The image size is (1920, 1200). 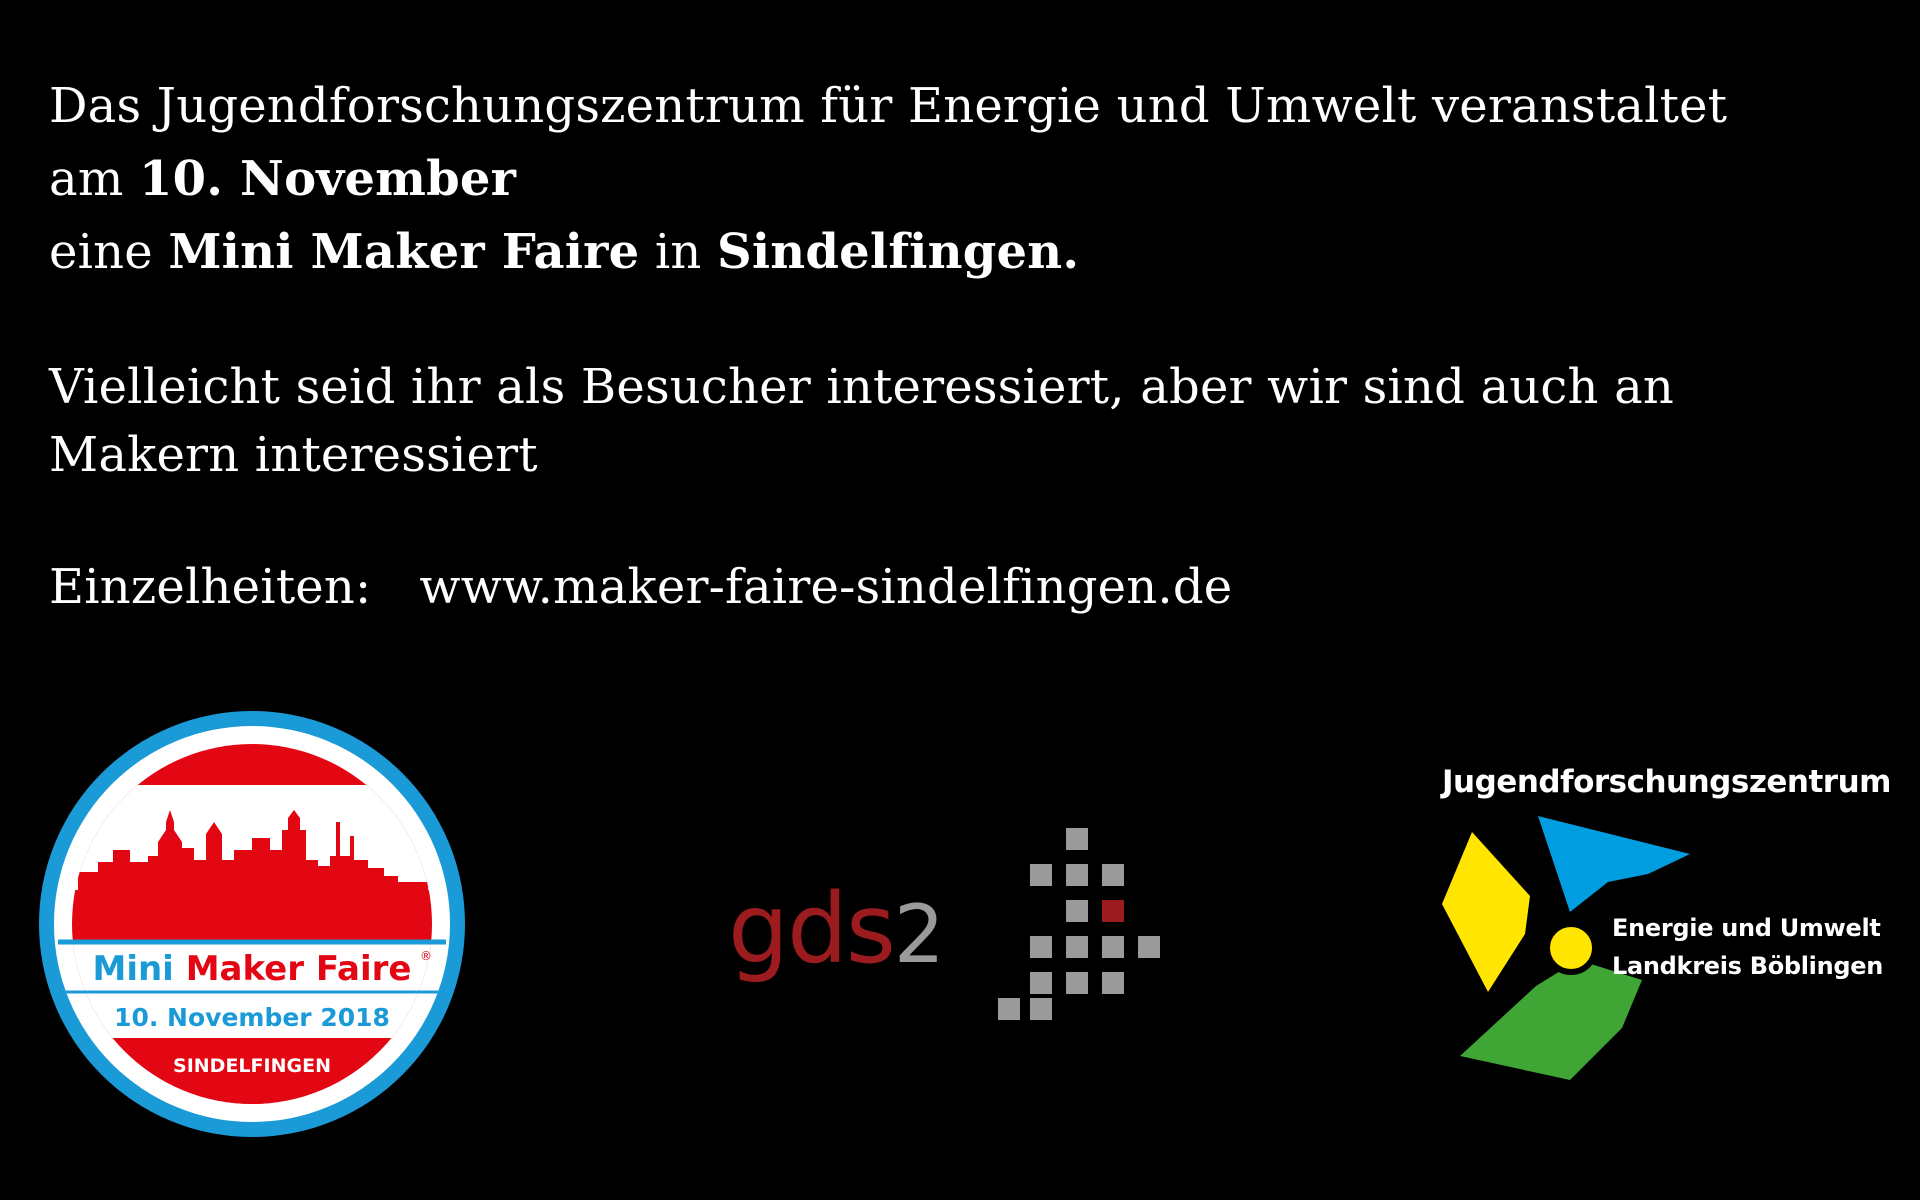 I want to click on badge-name-part1: Mini, so click(x=132, y=969).